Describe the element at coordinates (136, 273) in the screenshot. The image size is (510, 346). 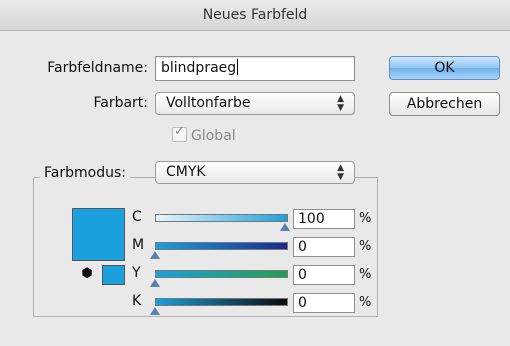
I see `yellow-label: Y` at that location.